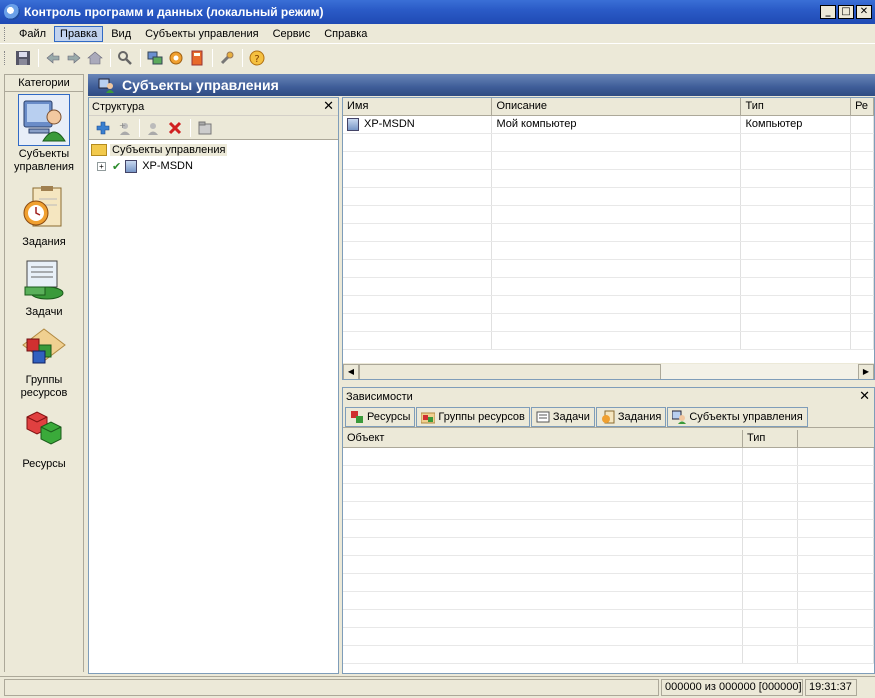 This screenshot has height=698, width=875. I want to click on tab-resource-groups: Группы ресурсов, so click(473, 416).